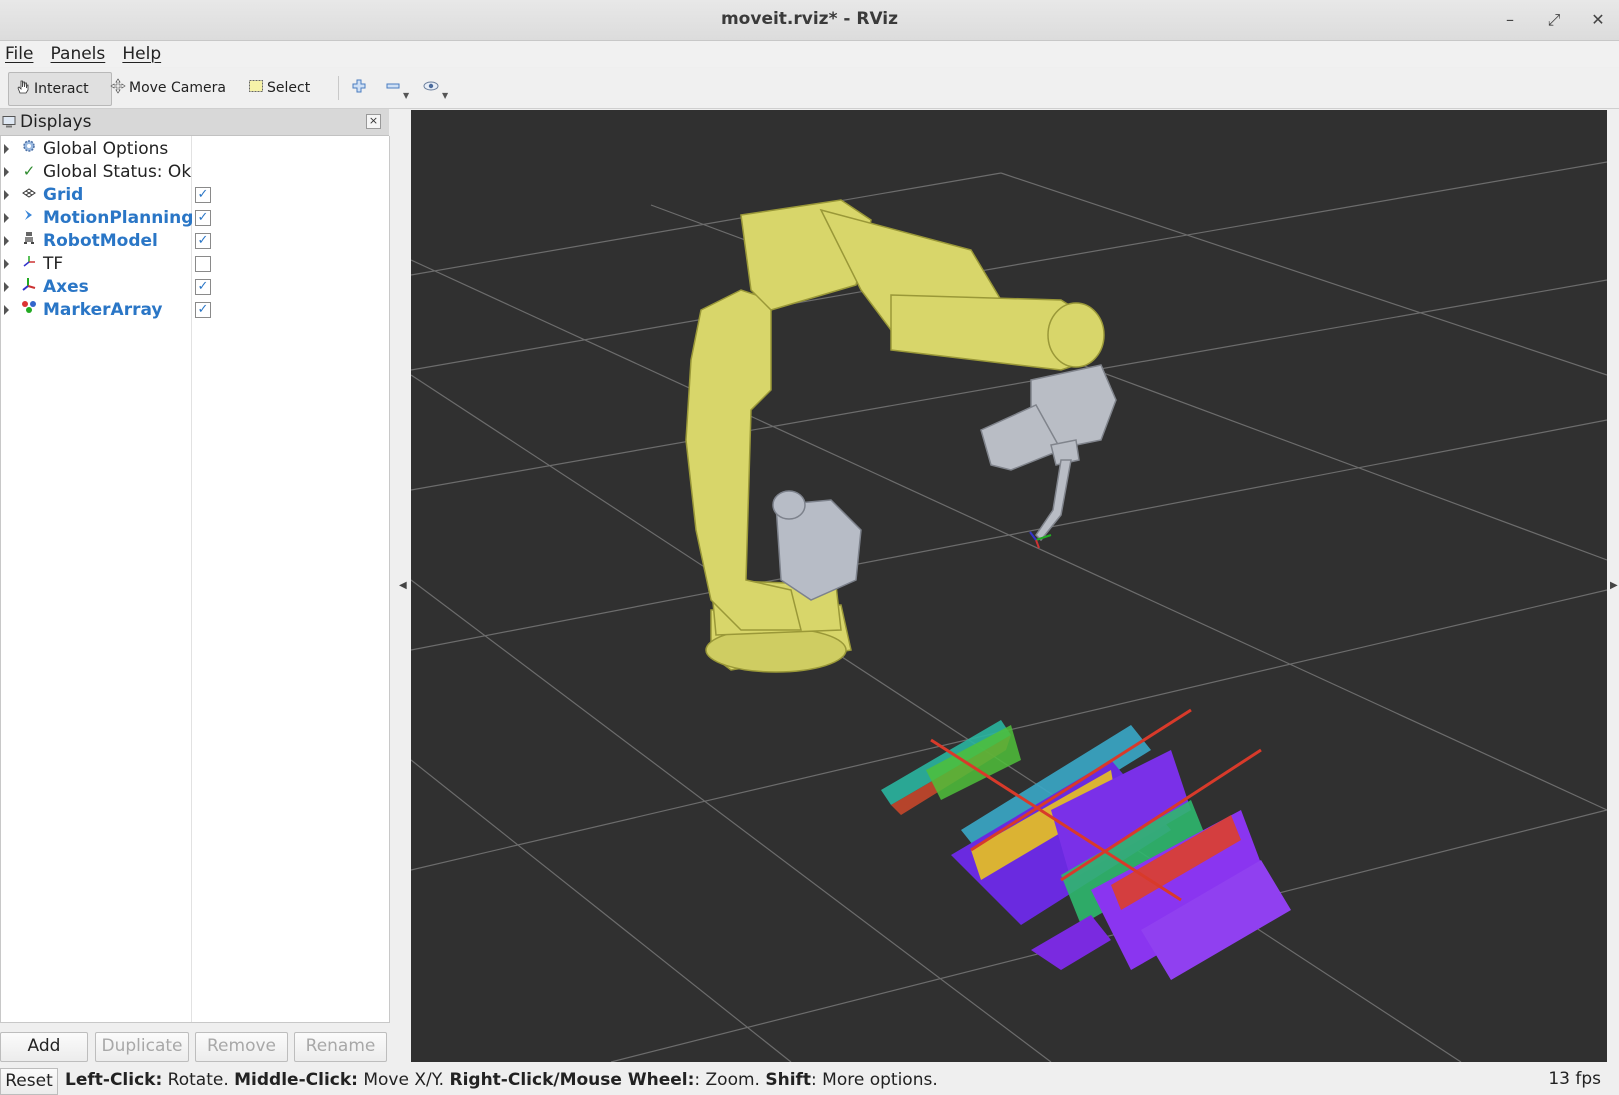 The width and height of the screenshot is (1619, 1095). I want to click on tree-row-marker-array: MarkerArray ✓, so click(195, 310).